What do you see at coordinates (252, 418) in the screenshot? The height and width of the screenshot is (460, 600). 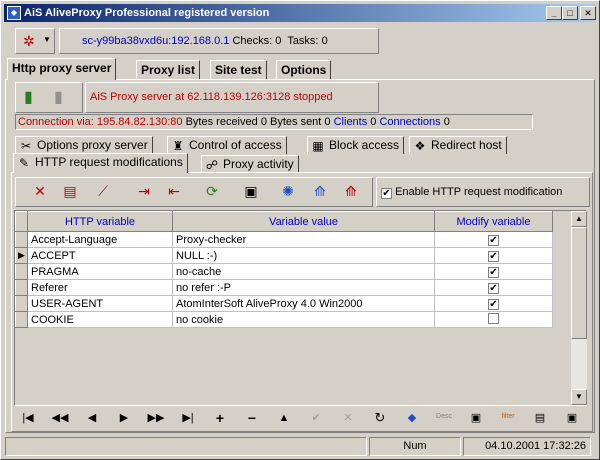 I see `delete-row-icon: −` at bounding box center [252, 418].